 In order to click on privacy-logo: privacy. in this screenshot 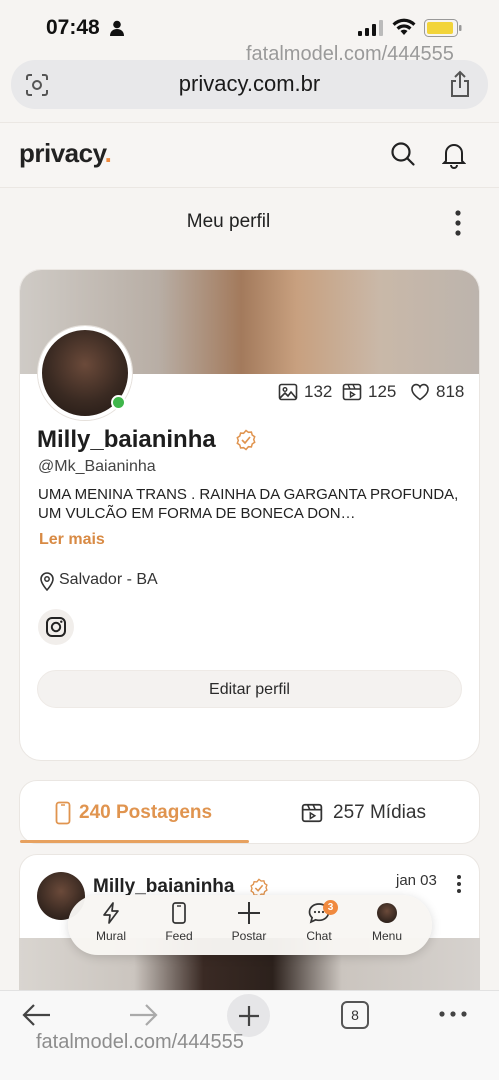, I will do `click(65, 153)`.